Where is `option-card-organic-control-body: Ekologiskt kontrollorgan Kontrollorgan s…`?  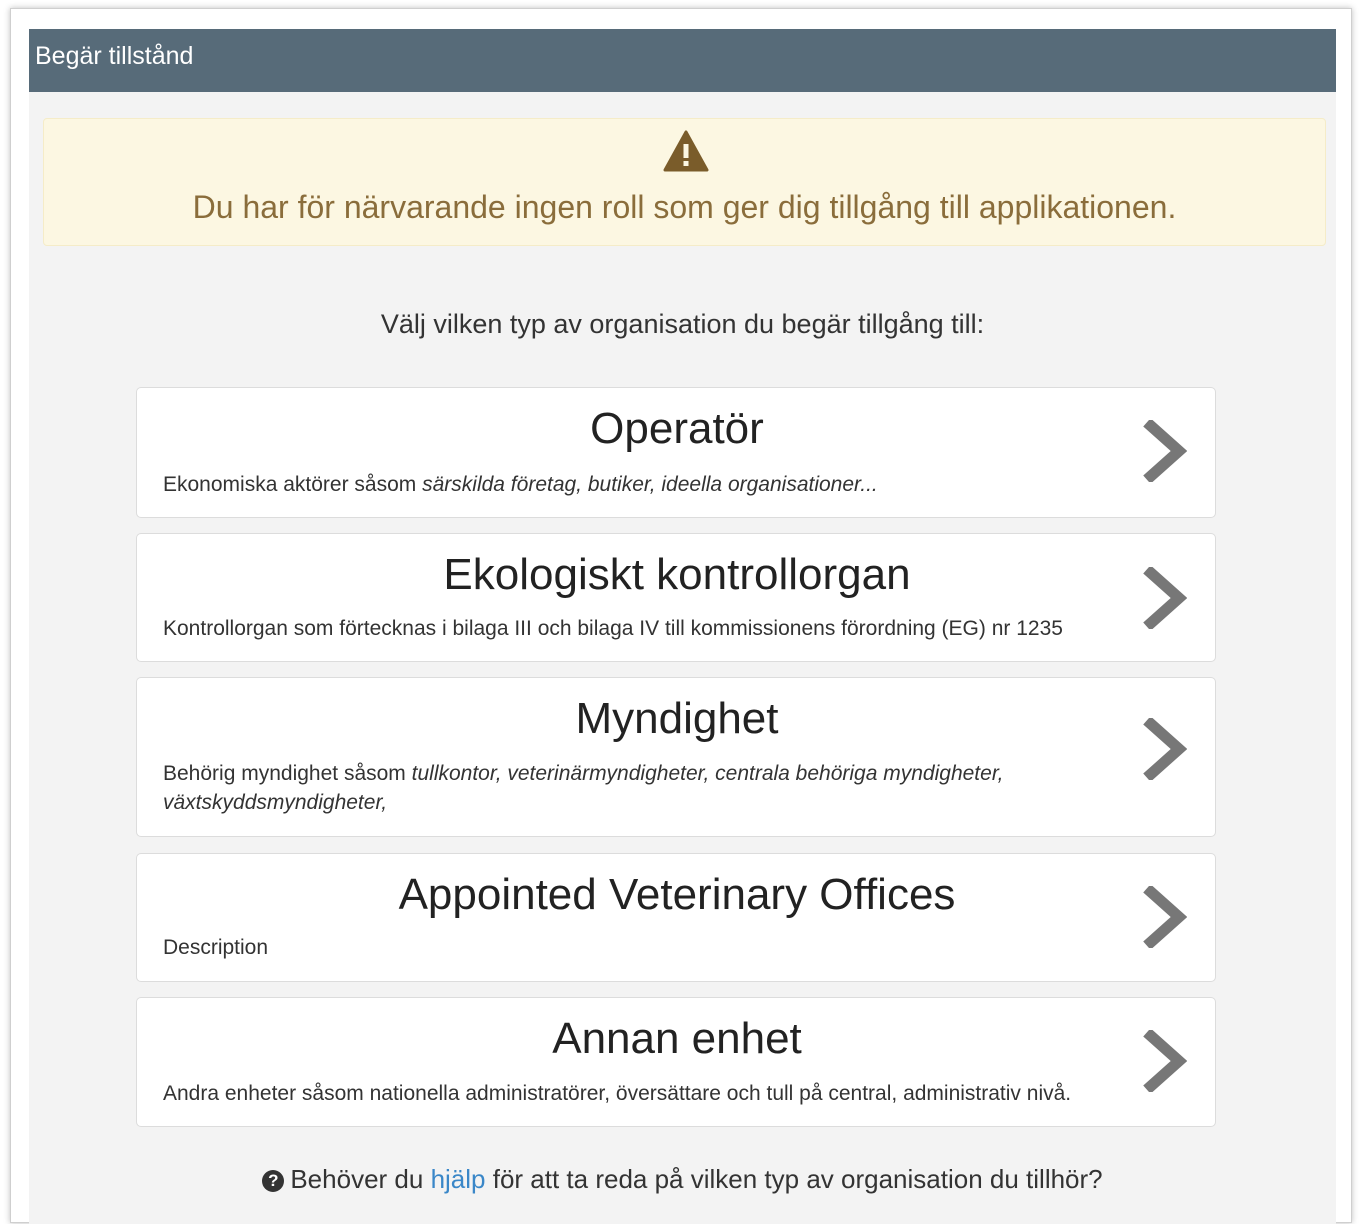
option-card-organic-control-body: Ekologiskt kontrollorgan Kontrollorgan s… is located at coordinates (676, 597).